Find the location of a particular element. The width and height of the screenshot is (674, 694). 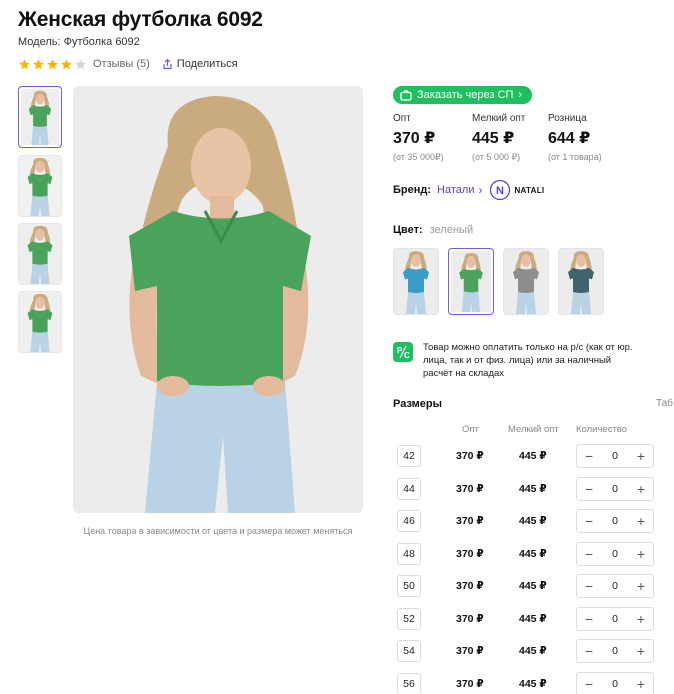

svg-text: C is located at coordinates (407, 355).